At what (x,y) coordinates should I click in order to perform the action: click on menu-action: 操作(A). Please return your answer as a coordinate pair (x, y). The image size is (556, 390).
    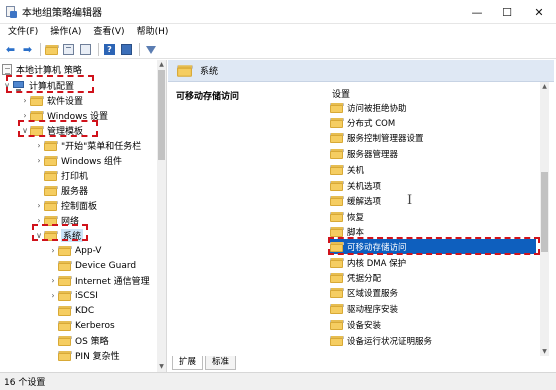
    Looking at the image, I should click on (65, 32).